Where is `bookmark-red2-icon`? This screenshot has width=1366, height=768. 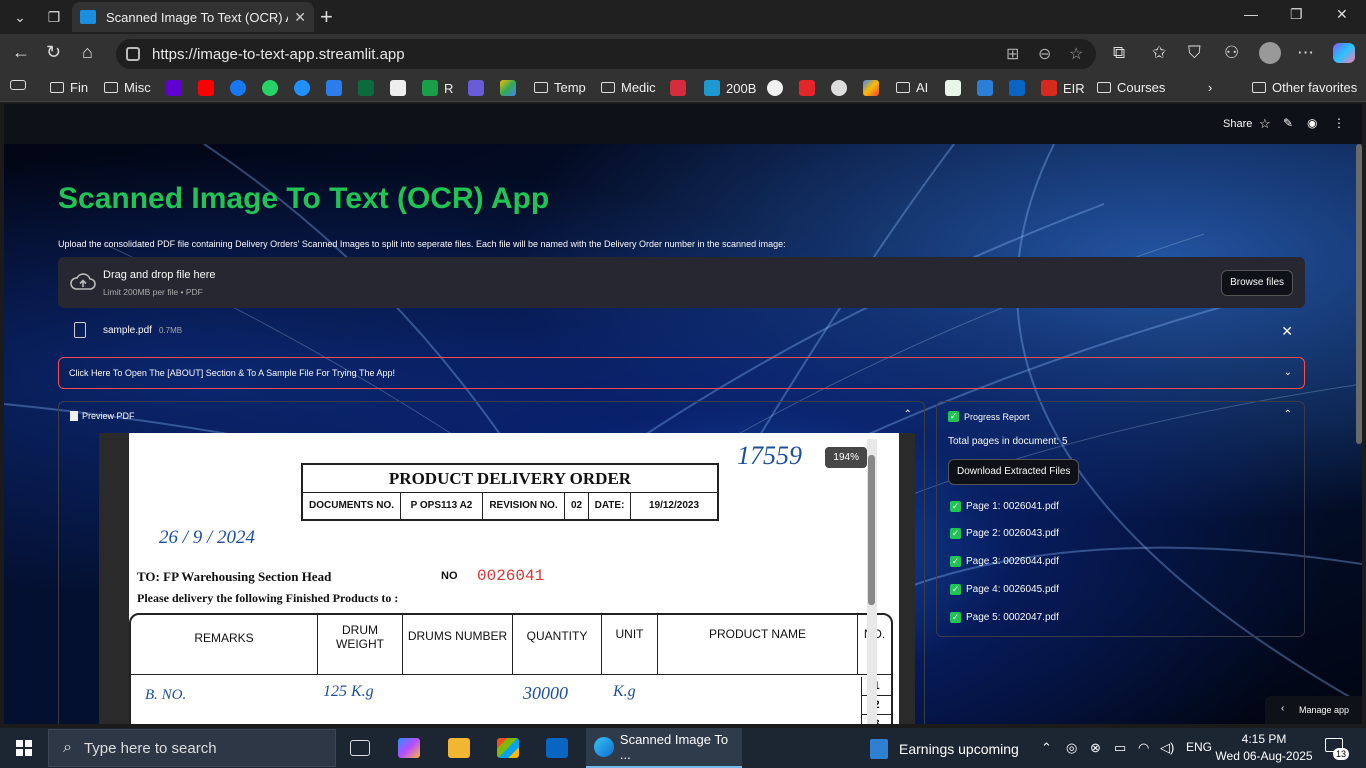
bookmark-red2-icon is located at coordinates (810, 88).